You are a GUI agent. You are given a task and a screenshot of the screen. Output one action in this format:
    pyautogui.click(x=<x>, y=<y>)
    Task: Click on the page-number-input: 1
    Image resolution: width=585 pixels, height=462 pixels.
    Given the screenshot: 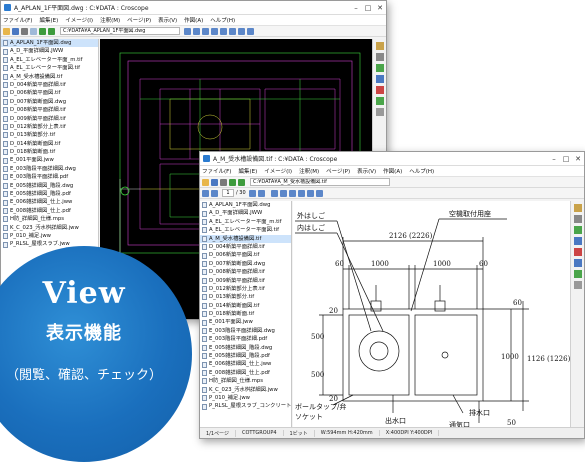 What is the action you would take?
    pyautogui.click(x=228, y=193)
    